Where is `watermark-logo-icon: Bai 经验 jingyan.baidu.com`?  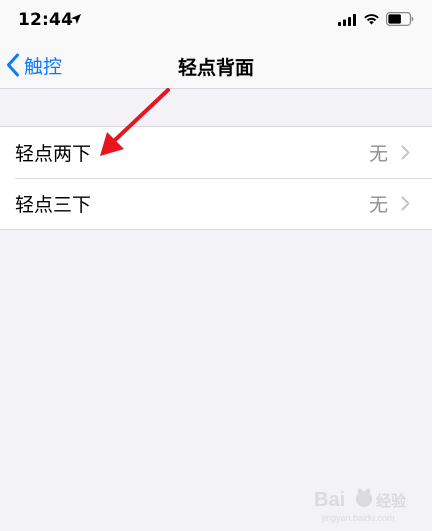 watermark-logo-icon: Bai 经验 jingyan.baidu.com is located at coordinates (360, 505).